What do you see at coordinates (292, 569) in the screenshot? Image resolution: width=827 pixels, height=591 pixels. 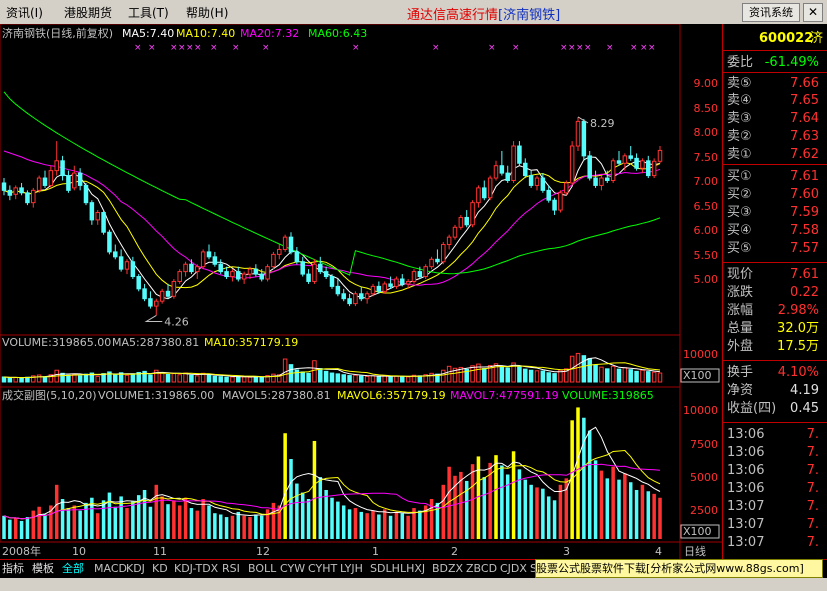 I see `tab-cyw: CYW` at bounding box center [292, 569].